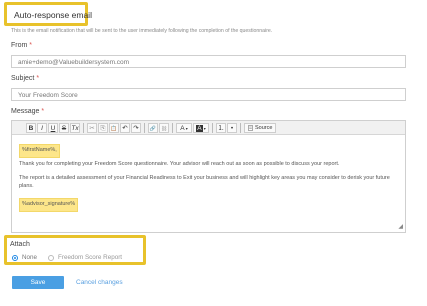 This screenshot has height=306, width=427. Describe the element at coordinates (75, 127) in the screenshot. I see `remove-format-button: Tx` at that location.